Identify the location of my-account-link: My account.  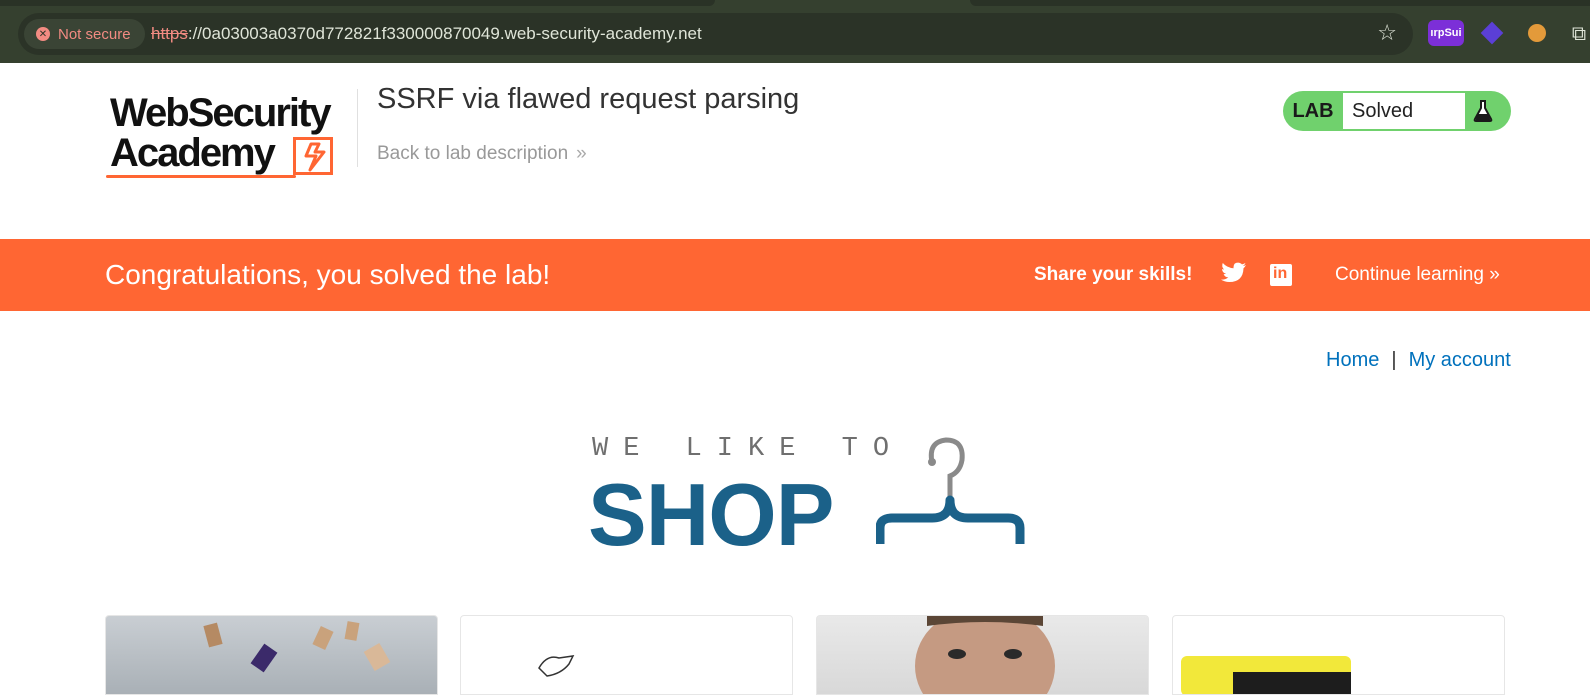
(1460, 360).